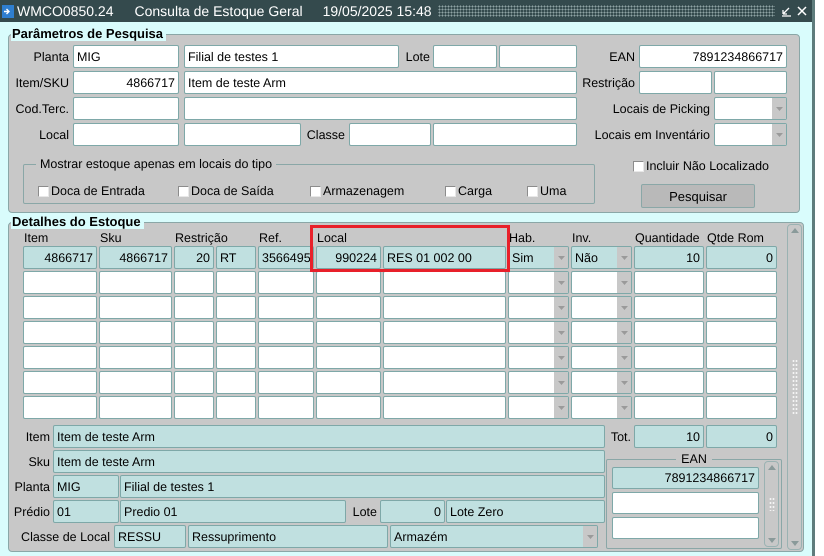 The width and height of the screenshot is (824, 556). I want to click on checkbox-label: Doca de Entrada, so click(98, 191).